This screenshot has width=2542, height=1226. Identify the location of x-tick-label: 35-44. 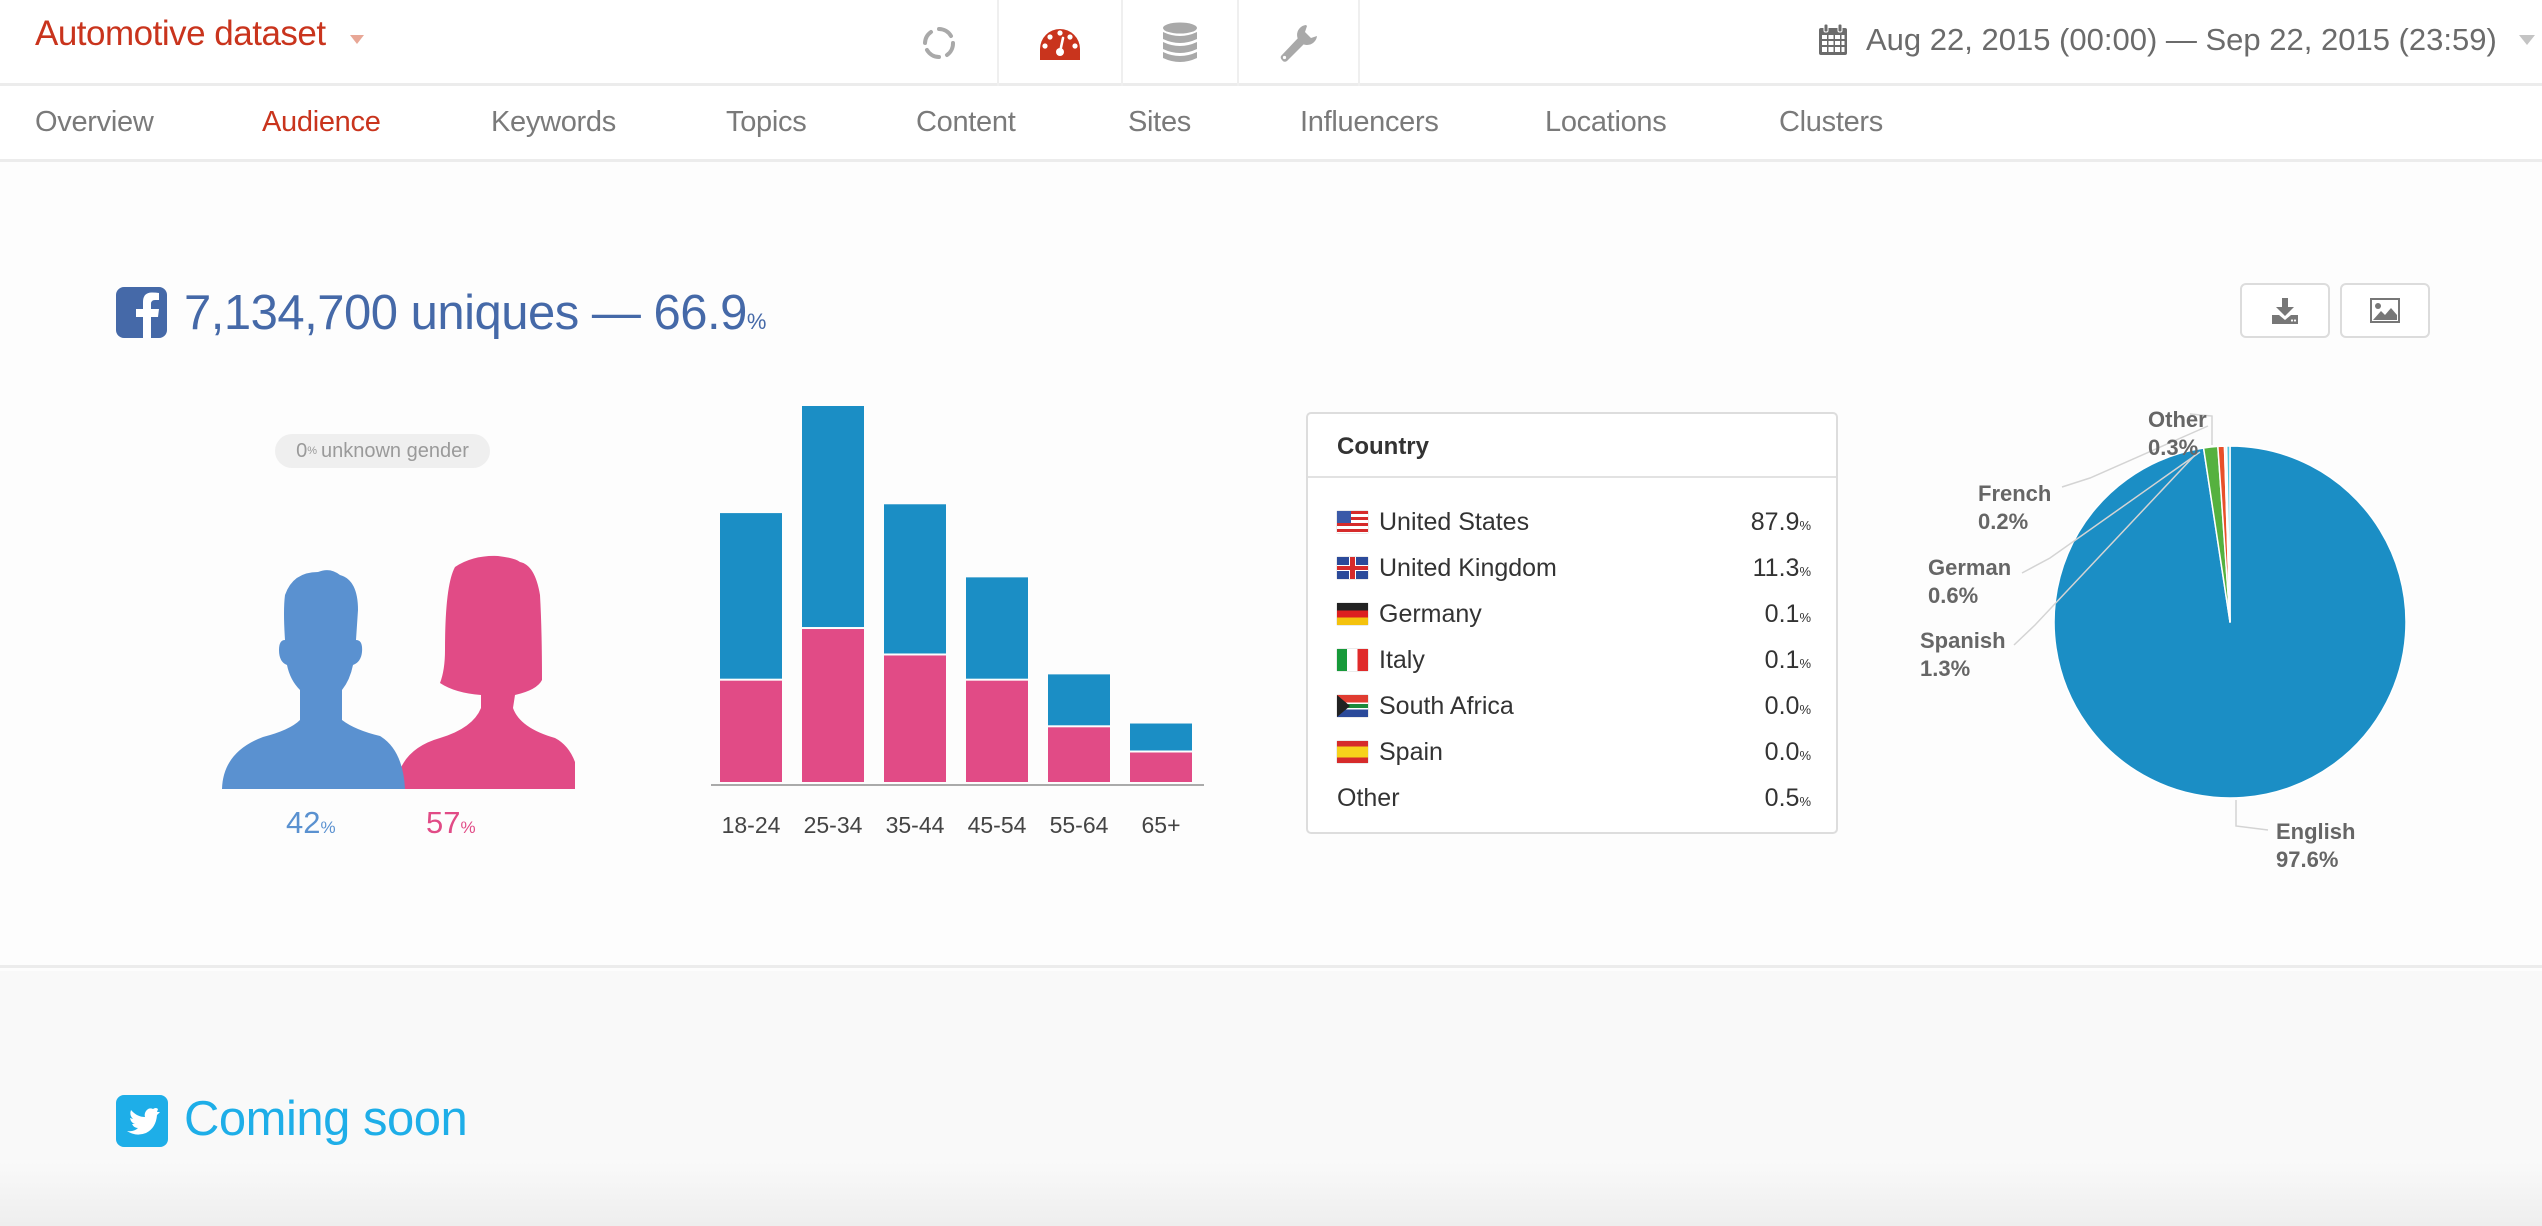
(915, 825).